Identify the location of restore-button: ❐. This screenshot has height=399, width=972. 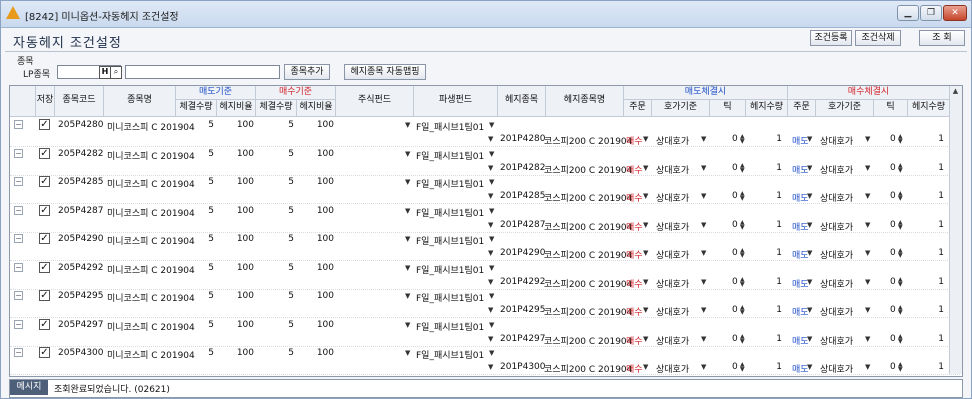
(931, 13).